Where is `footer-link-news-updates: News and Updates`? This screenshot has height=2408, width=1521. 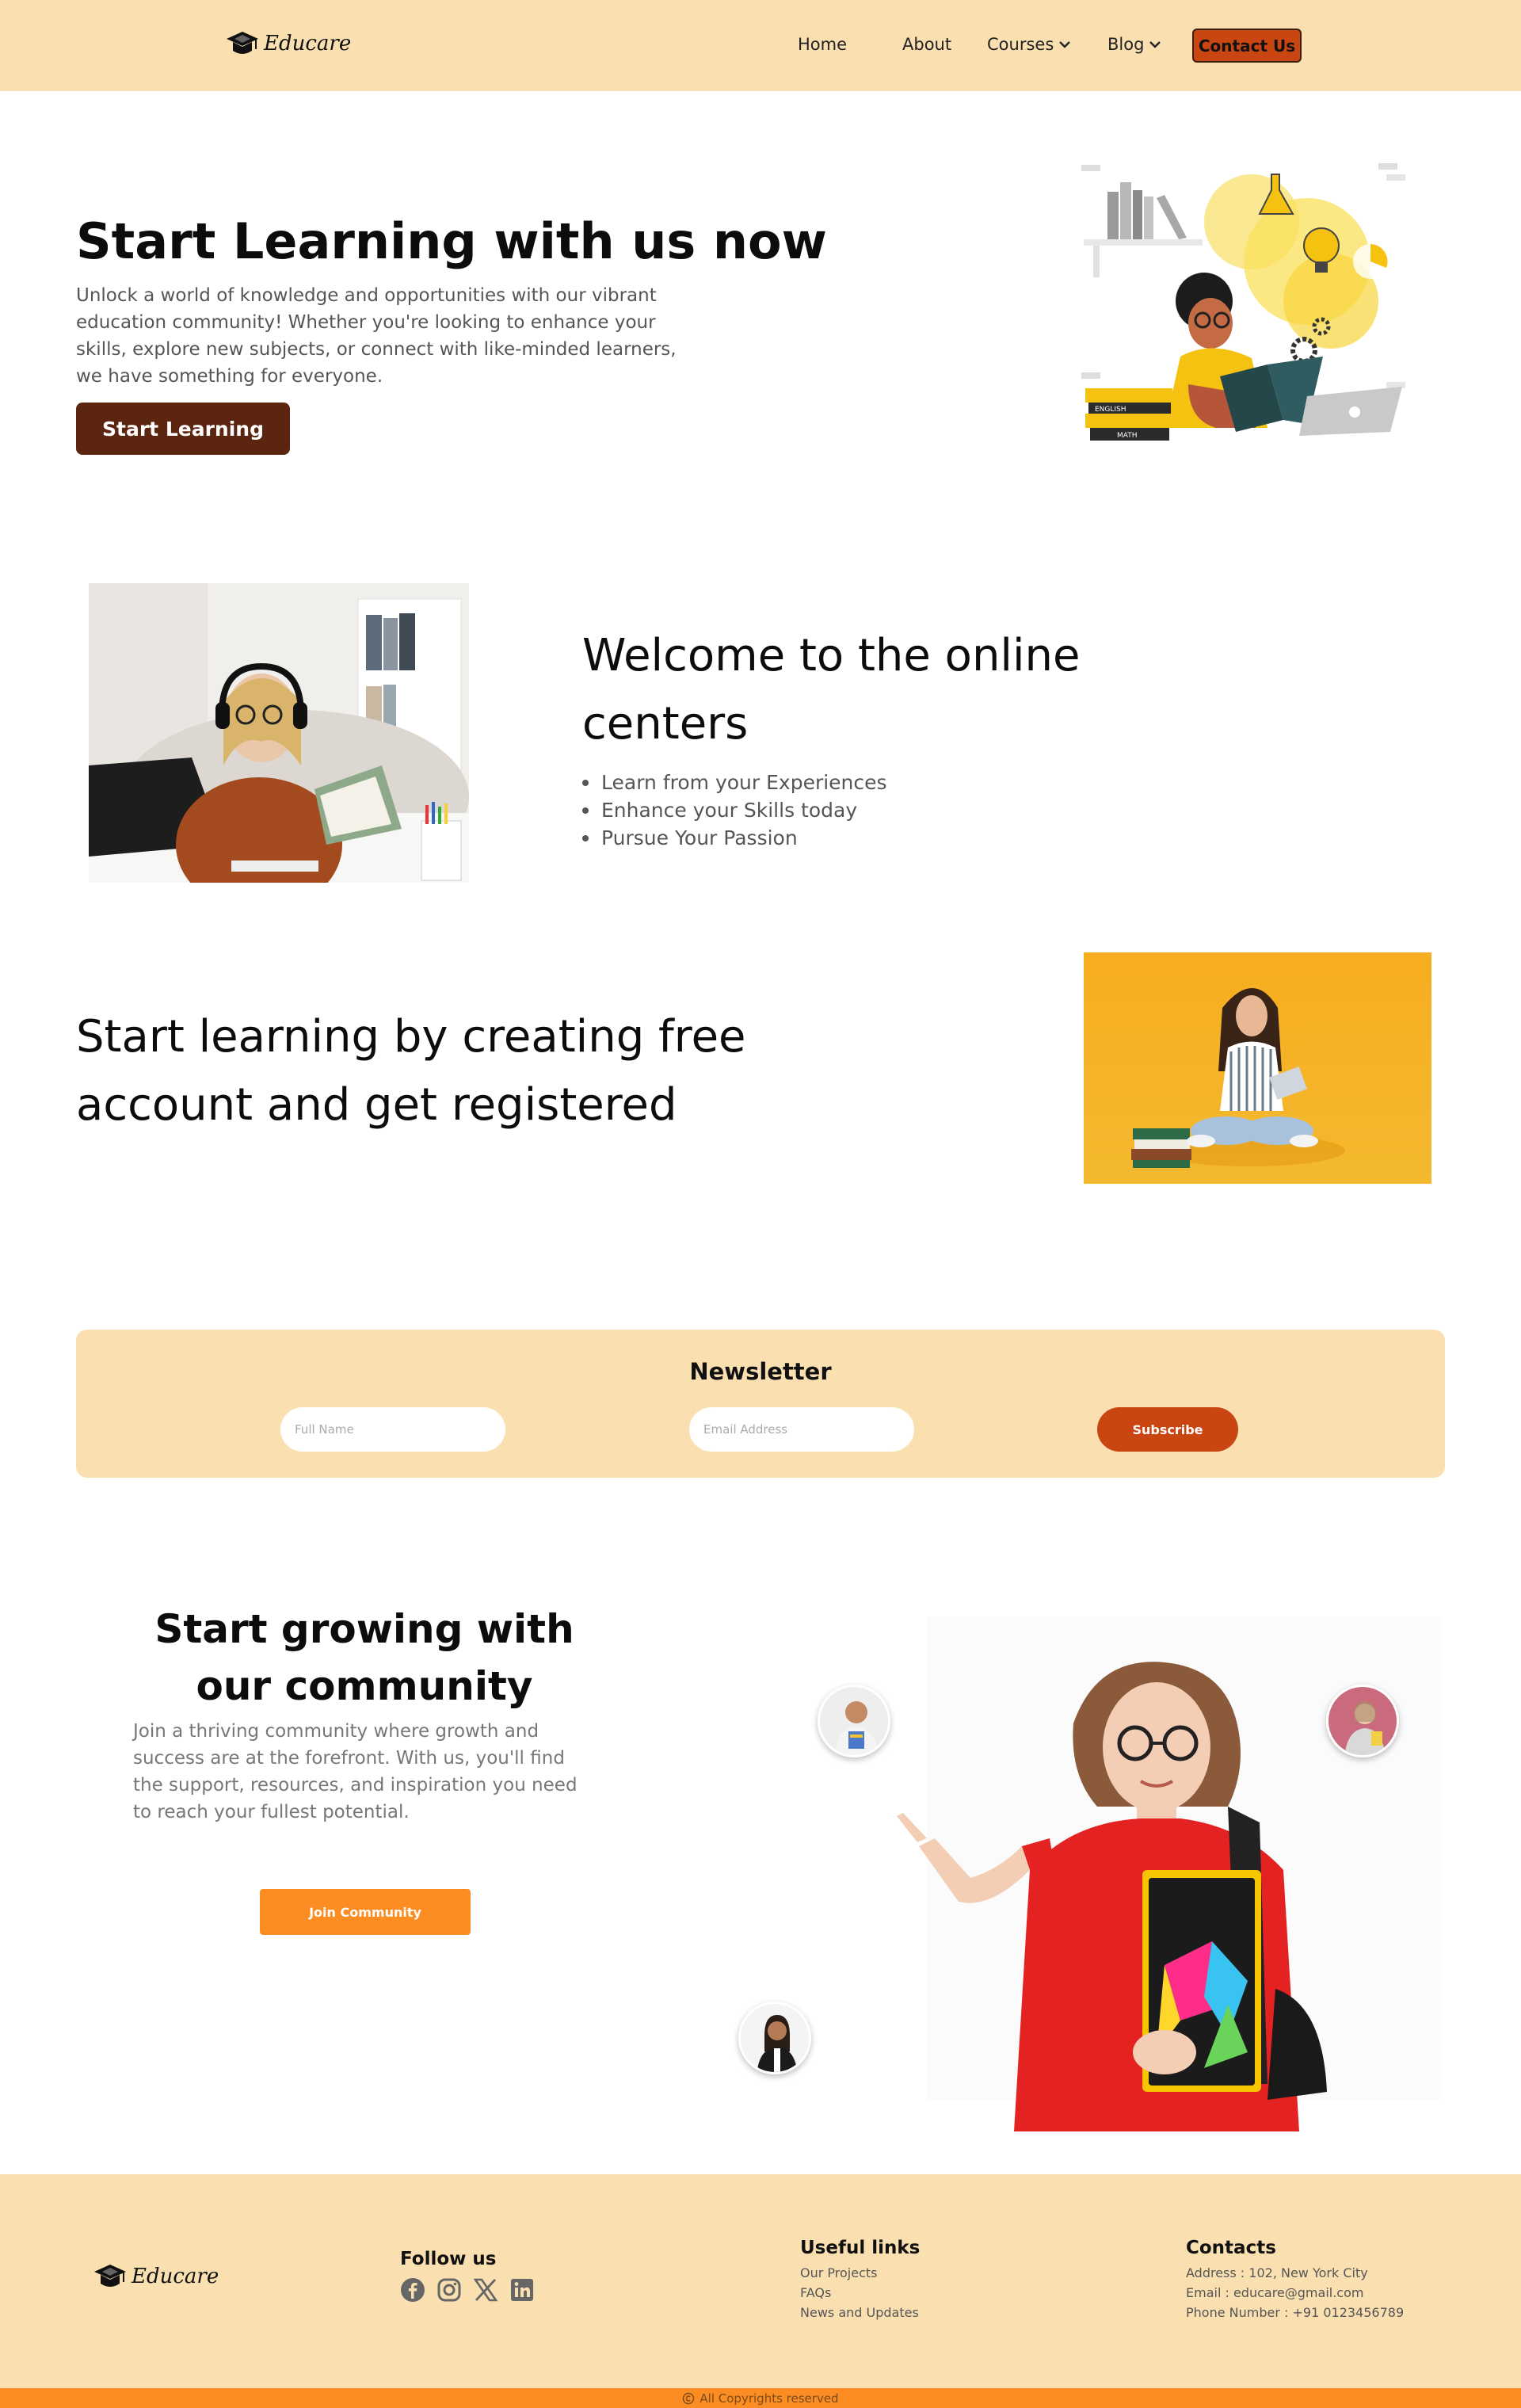 footer-link-news-updates: News and Updates is located at coordinates (860, 2312).